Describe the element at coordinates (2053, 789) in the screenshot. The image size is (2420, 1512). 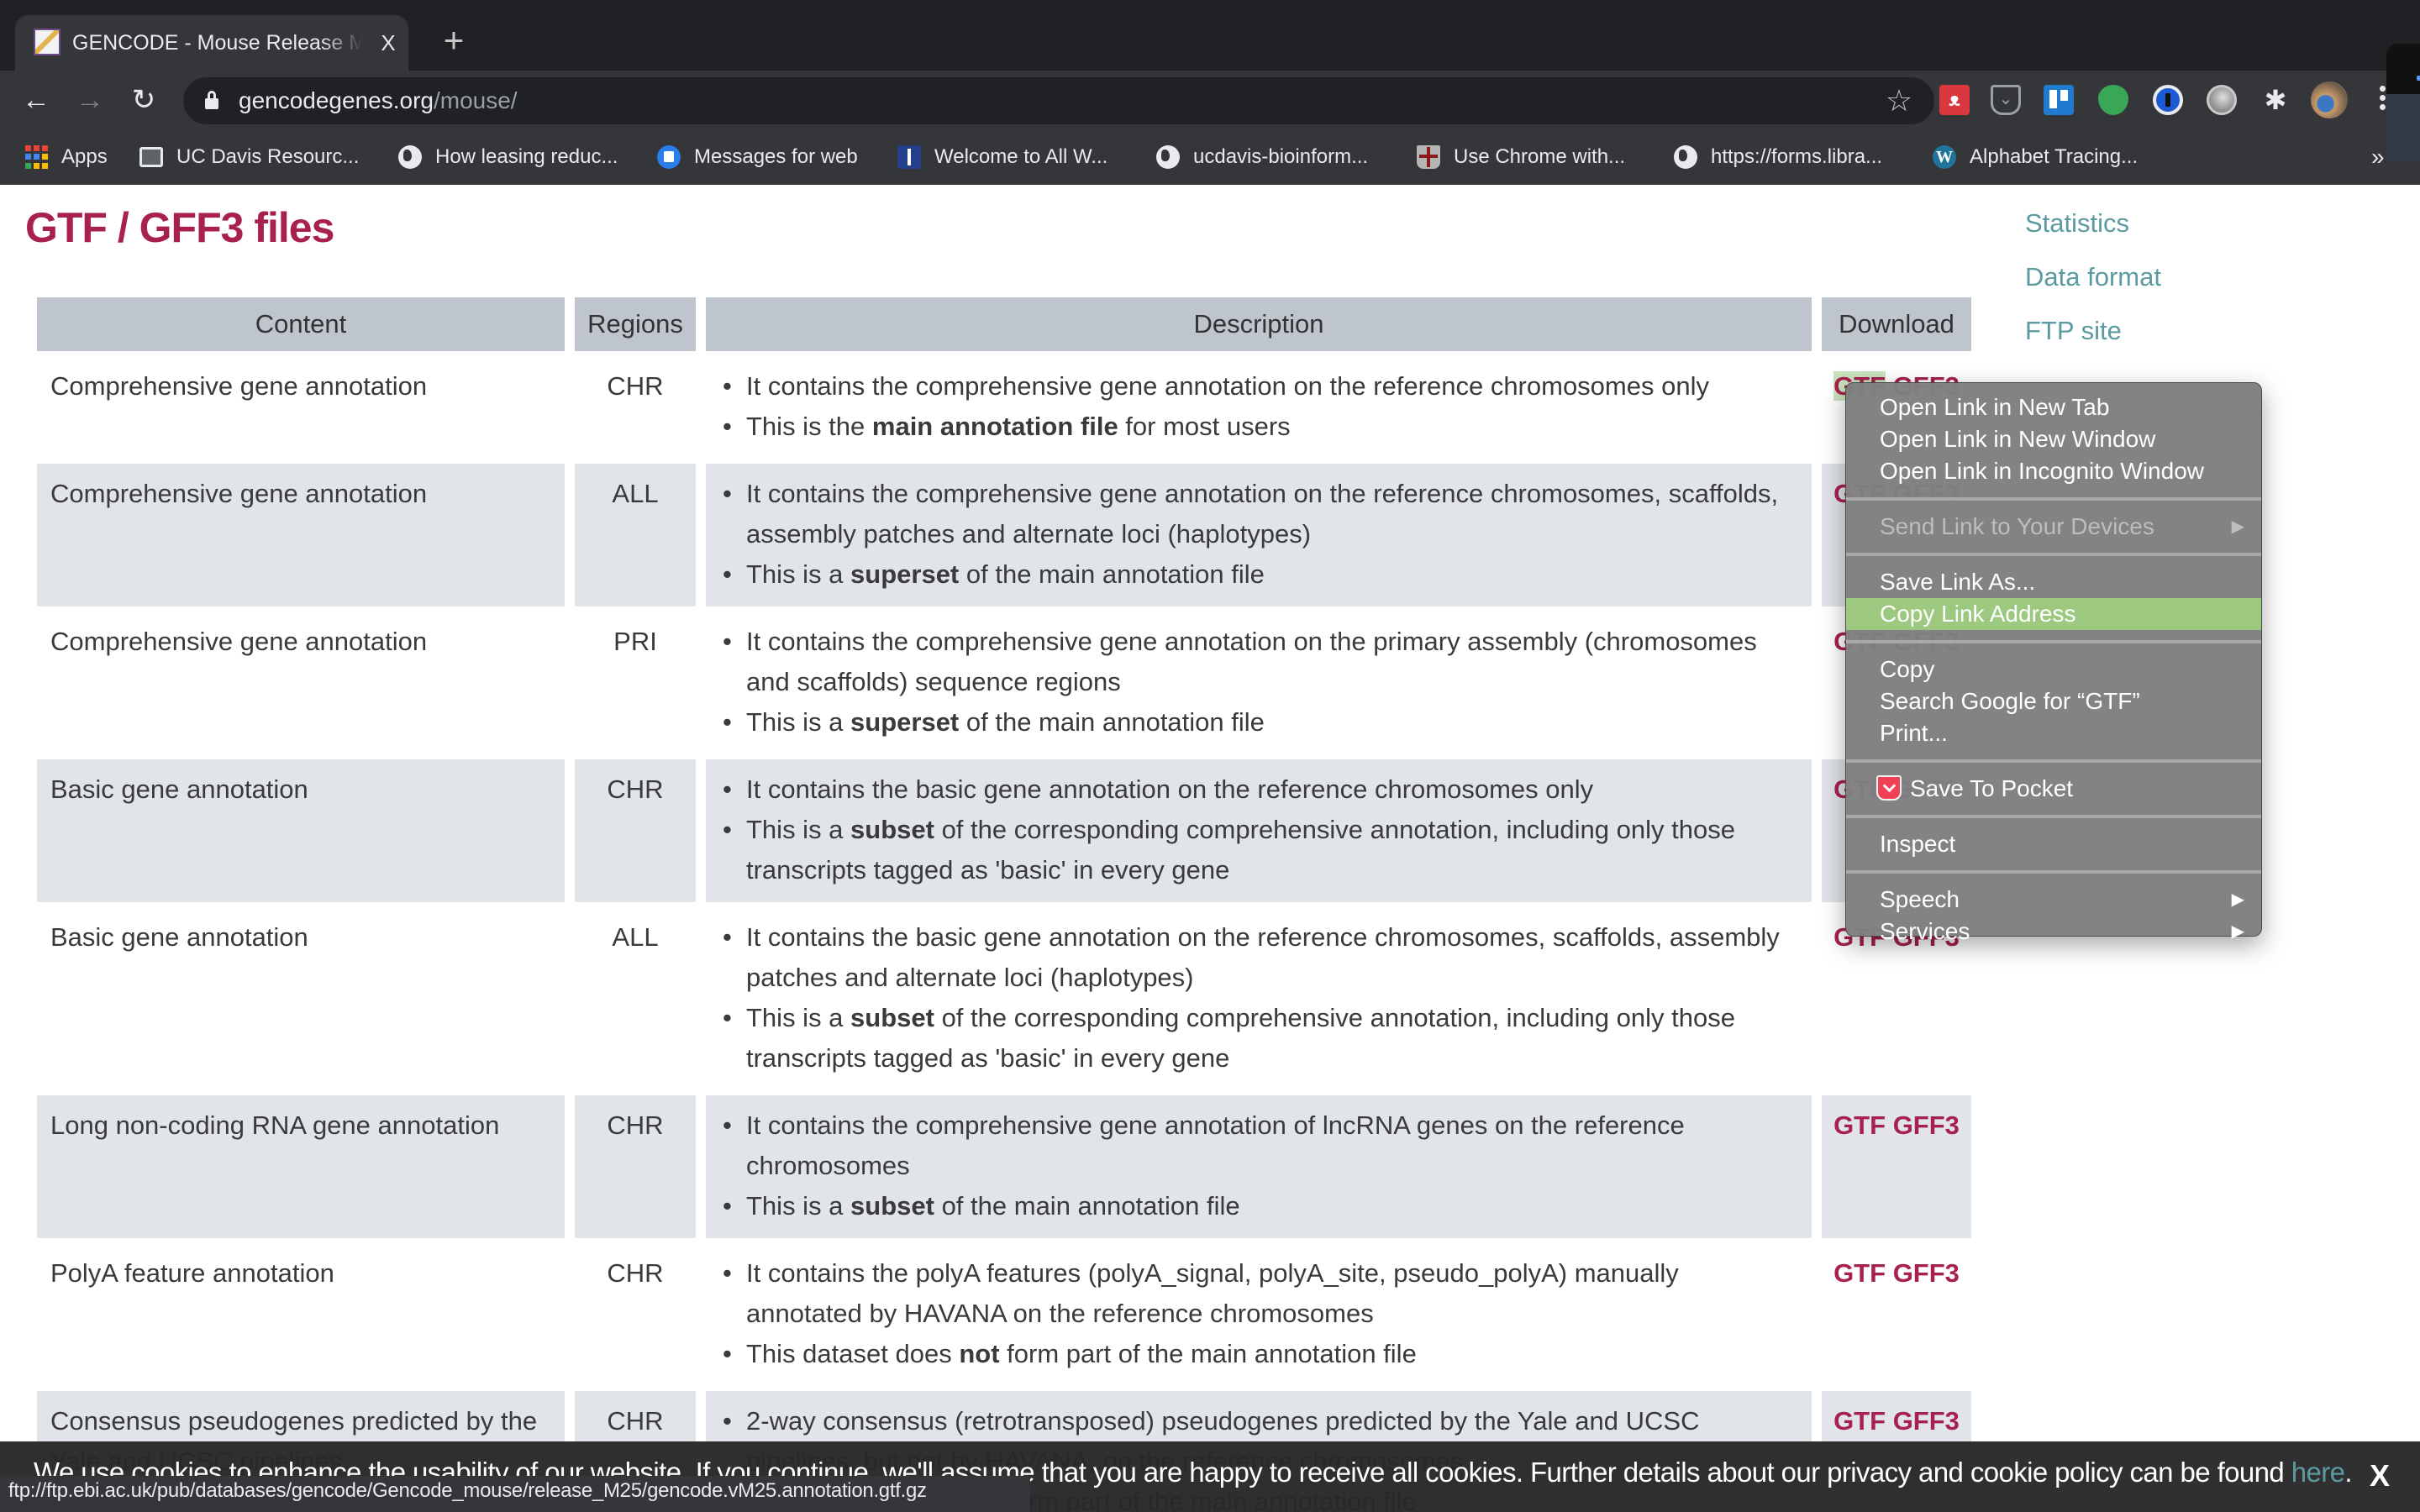
I see `menu-item-save-to-pocket: Save To Pocket` at that location.